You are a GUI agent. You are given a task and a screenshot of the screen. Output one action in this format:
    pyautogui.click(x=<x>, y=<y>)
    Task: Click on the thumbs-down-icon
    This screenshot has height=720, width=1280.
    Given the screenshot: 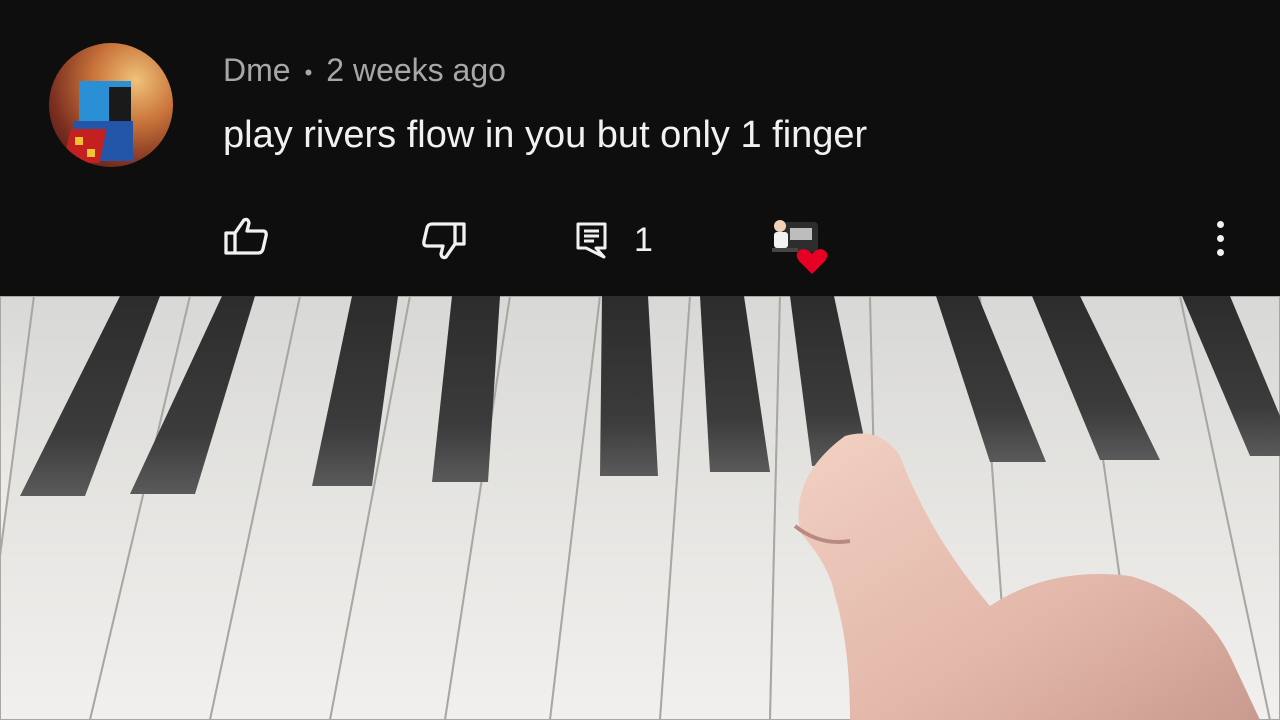 What is the action you would take?
    pyautogui.click(x=444, y=241)
    